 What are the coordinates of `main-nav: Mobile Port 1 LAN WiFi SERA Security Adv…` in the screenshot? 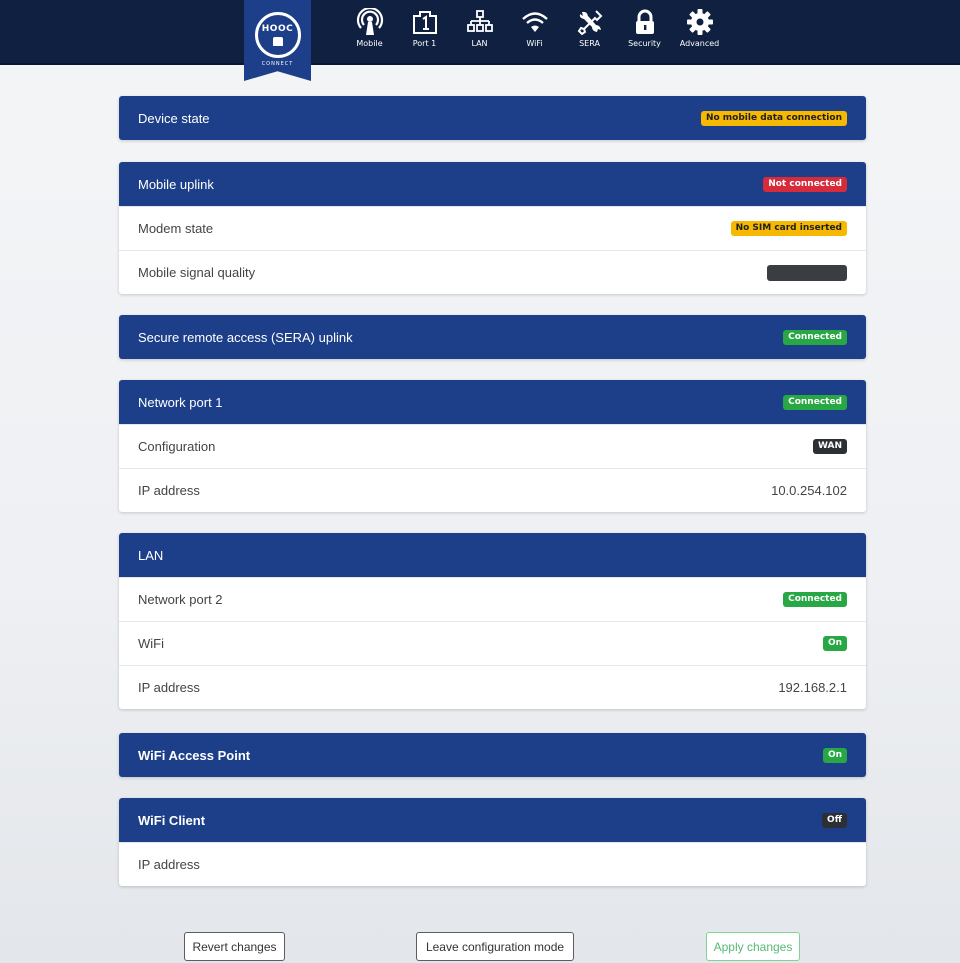 It's located at (540, 36).